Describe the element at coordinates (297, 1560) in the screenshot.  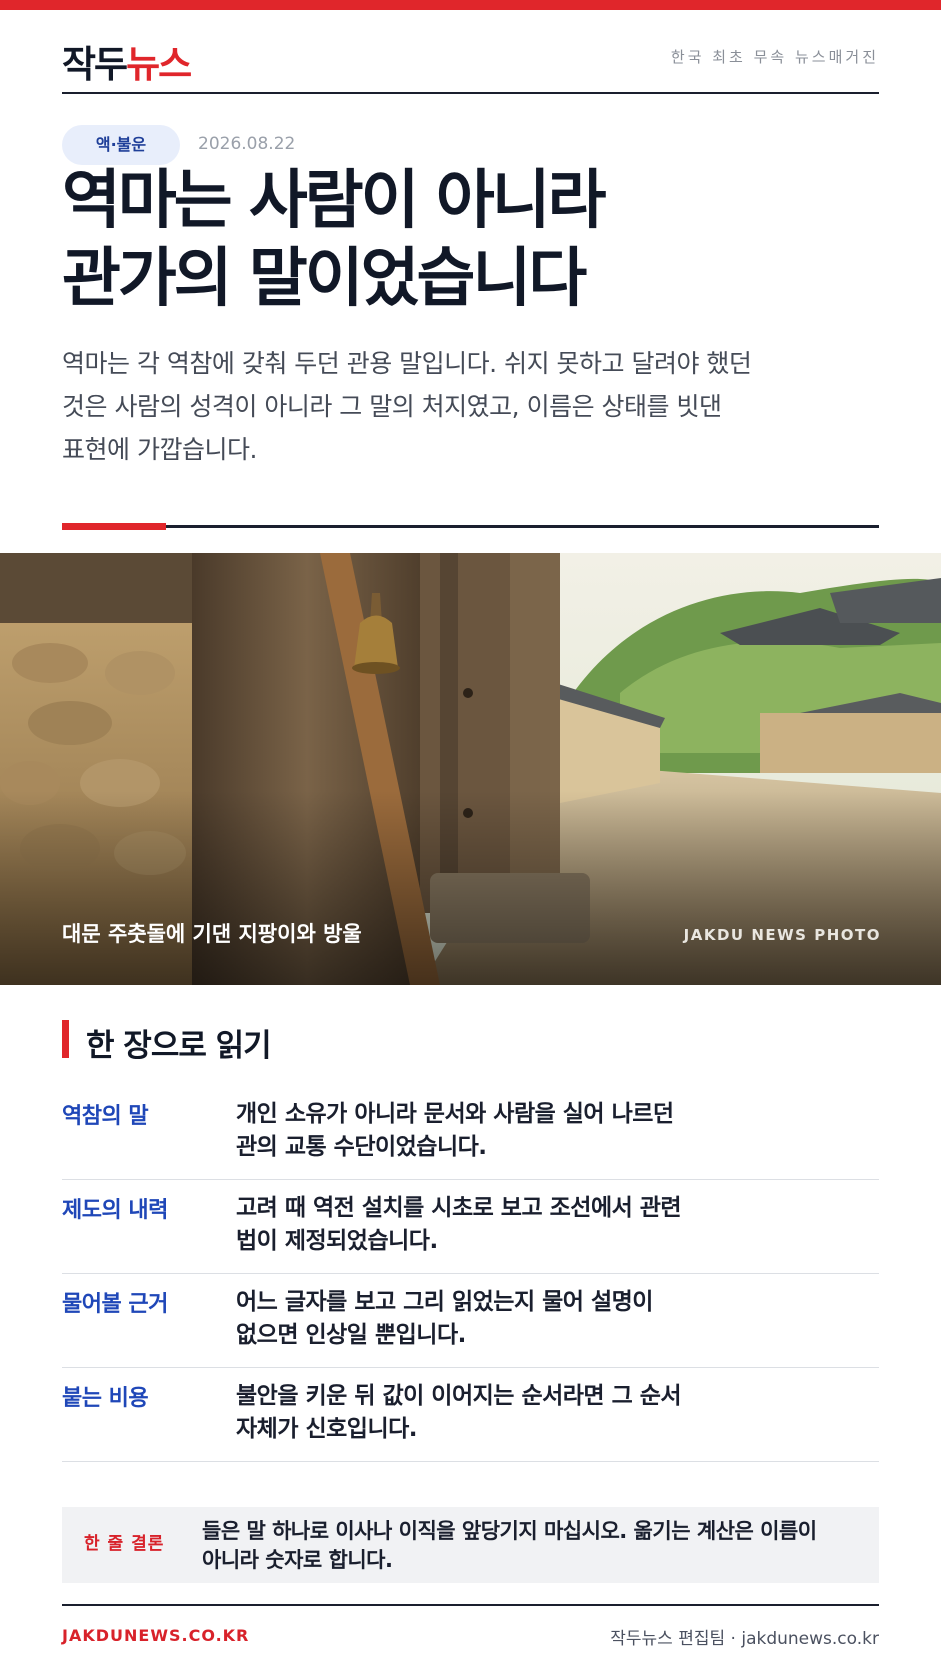
I see `conclusion-line: 아니라 숫자로 합니다.` at that location.